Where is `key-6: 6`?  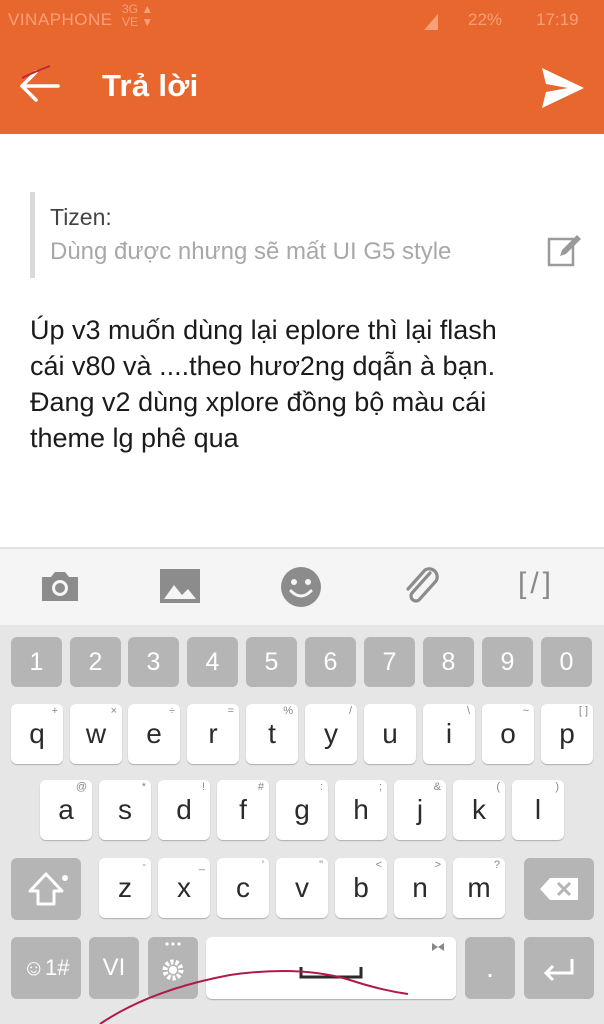 key-6: 6 is located at coordinates (330, 662).